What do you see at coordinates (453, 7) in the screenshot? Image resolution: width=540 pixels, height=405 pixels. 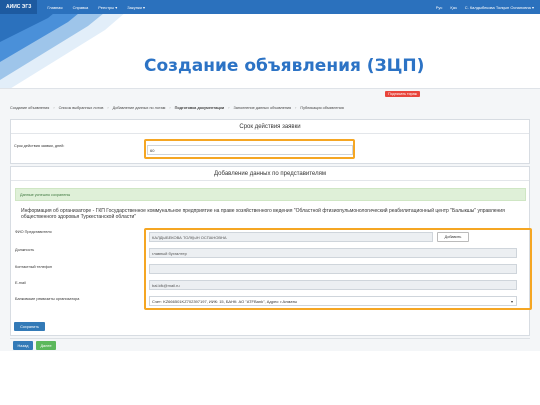 I see `lang-kz: Қаз` at bounding box center [453, 7].